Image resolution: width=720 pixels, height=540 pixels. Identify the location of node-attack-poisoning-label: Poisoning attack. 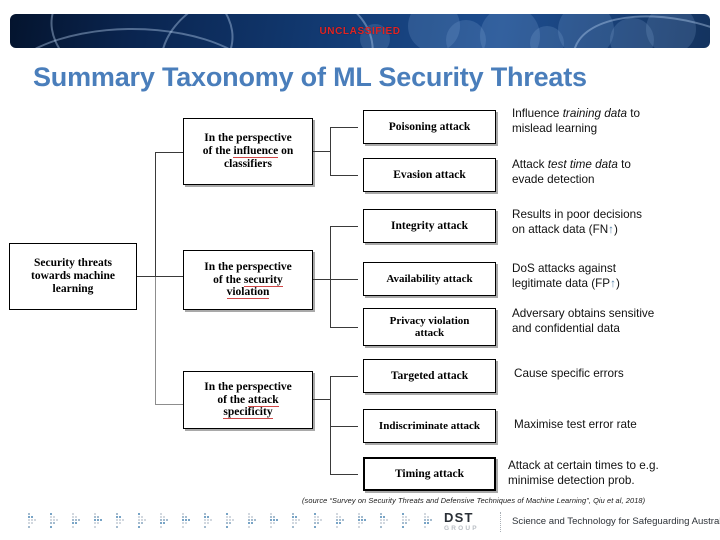
(429, 126).